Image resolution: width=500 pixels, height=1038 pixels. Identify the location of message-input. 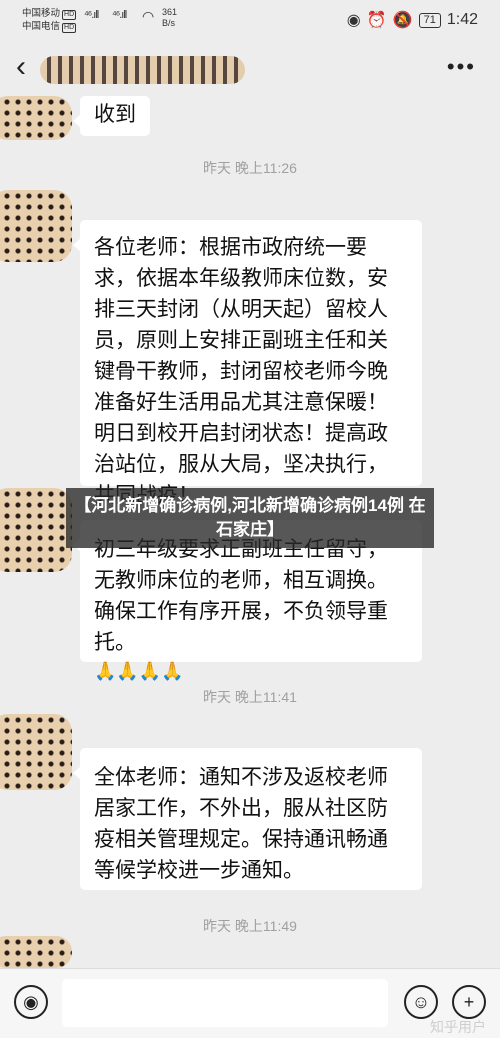
(225, 1003).